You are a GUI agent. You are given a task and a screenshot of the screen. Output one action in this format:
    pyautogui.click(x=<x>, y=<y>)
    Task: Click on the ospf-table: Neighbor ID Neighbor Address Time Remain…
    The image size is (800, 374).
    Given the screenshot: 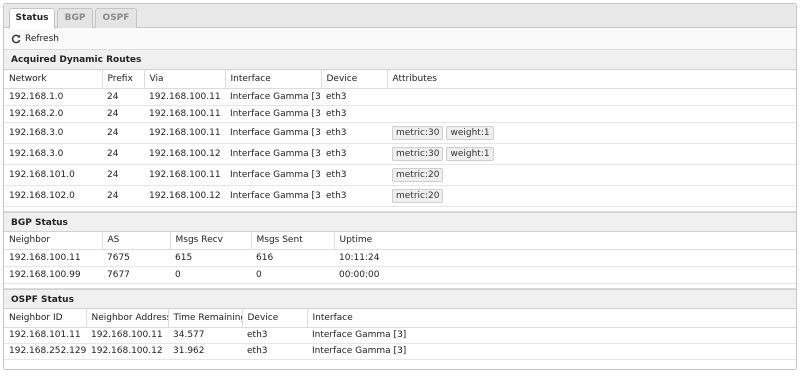 What is the action you would take?
    pyautogui.click(x=400, y=334)
    